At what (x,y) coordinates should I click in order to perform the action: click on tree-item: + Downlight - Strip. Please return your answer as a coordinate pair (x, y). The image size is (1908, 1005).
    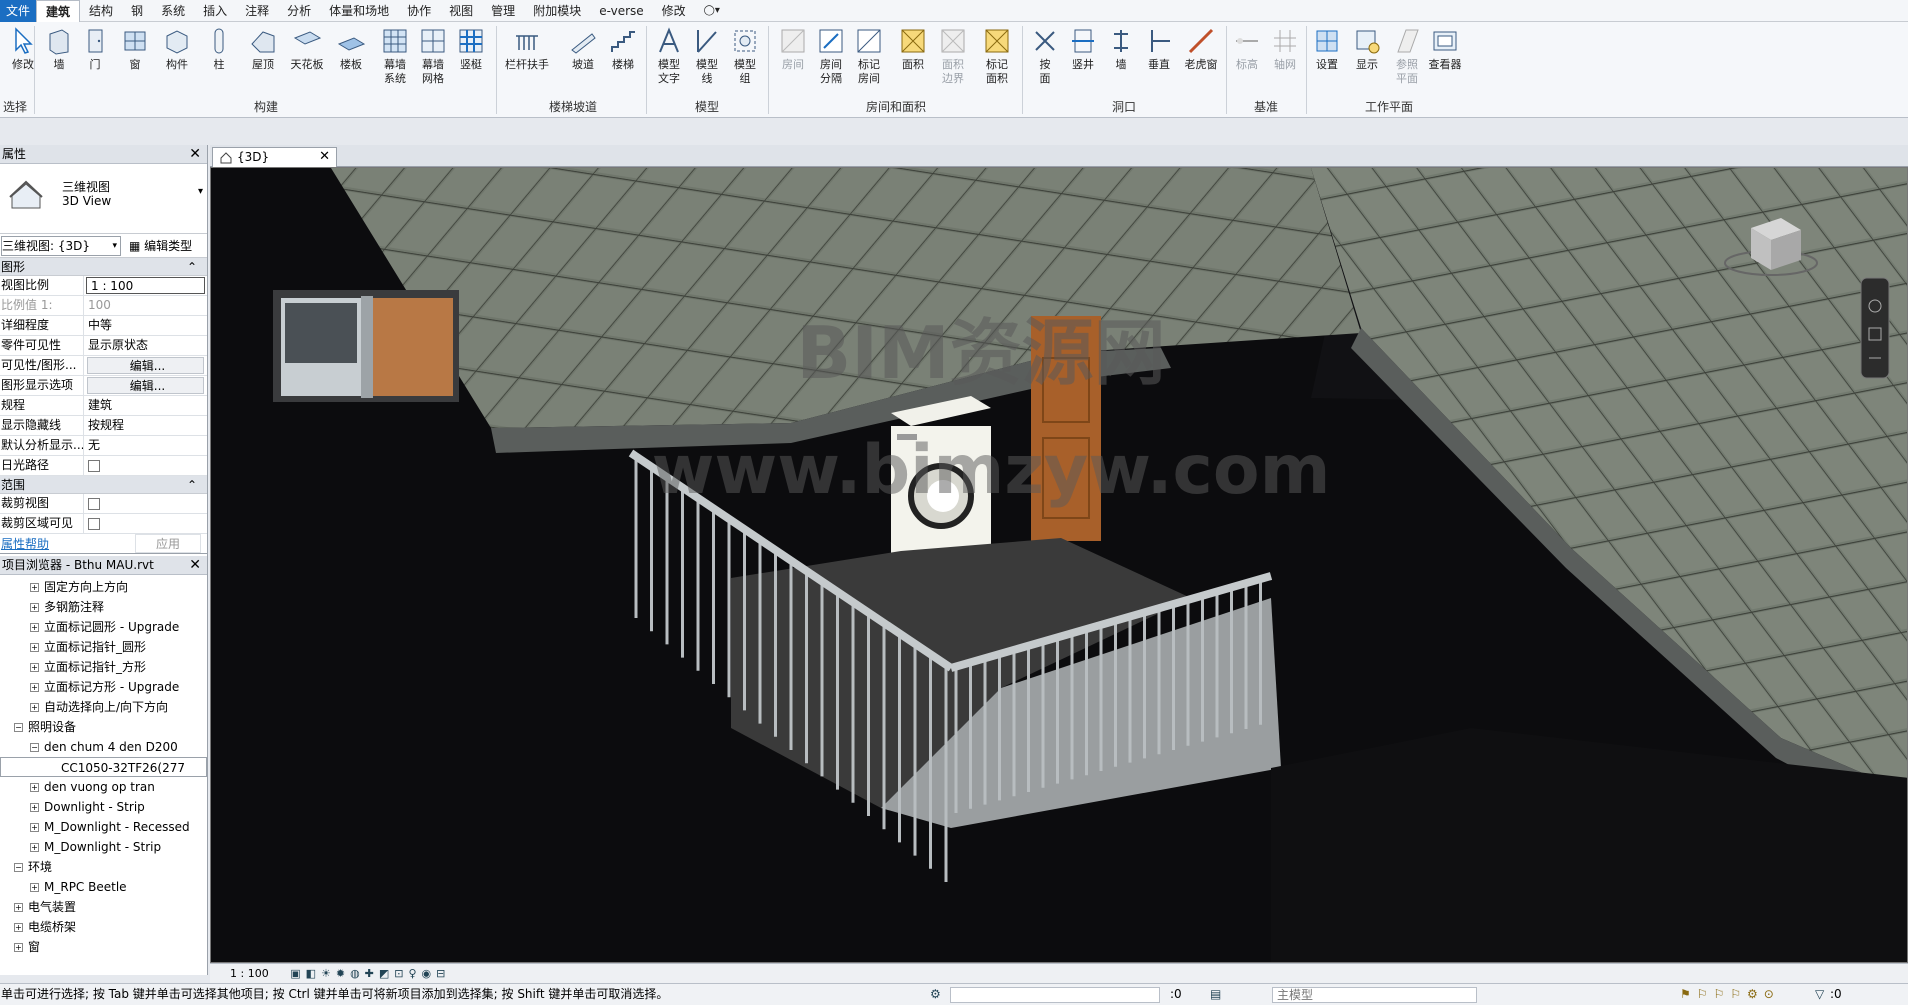
    Looking at the image, I should click on (103, 807).